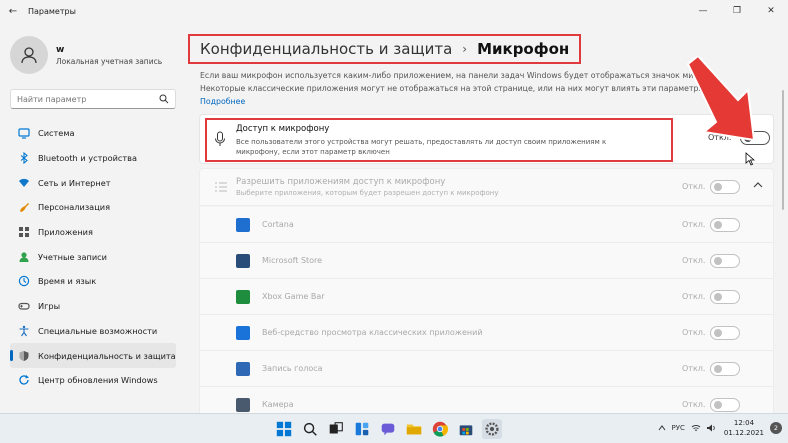 This screenshot has width=788, height=443. What do you see at coordinates (744, 423) in the screenshot?
I see `clock-time: 12:04` at bounding box center [744, 423].